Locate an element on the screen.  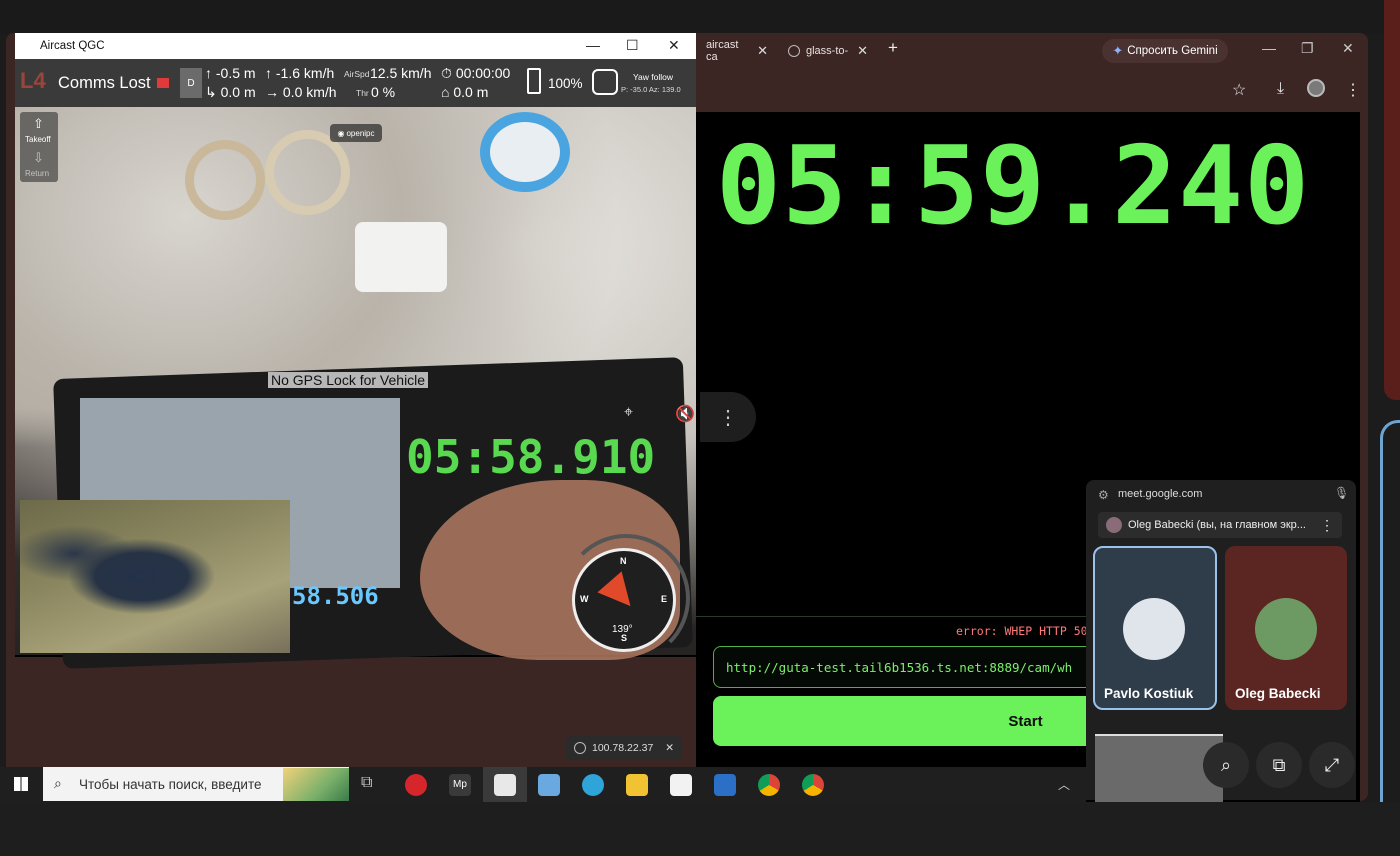
mission-planner-icon: Mp is located at coordinates (460, 785).